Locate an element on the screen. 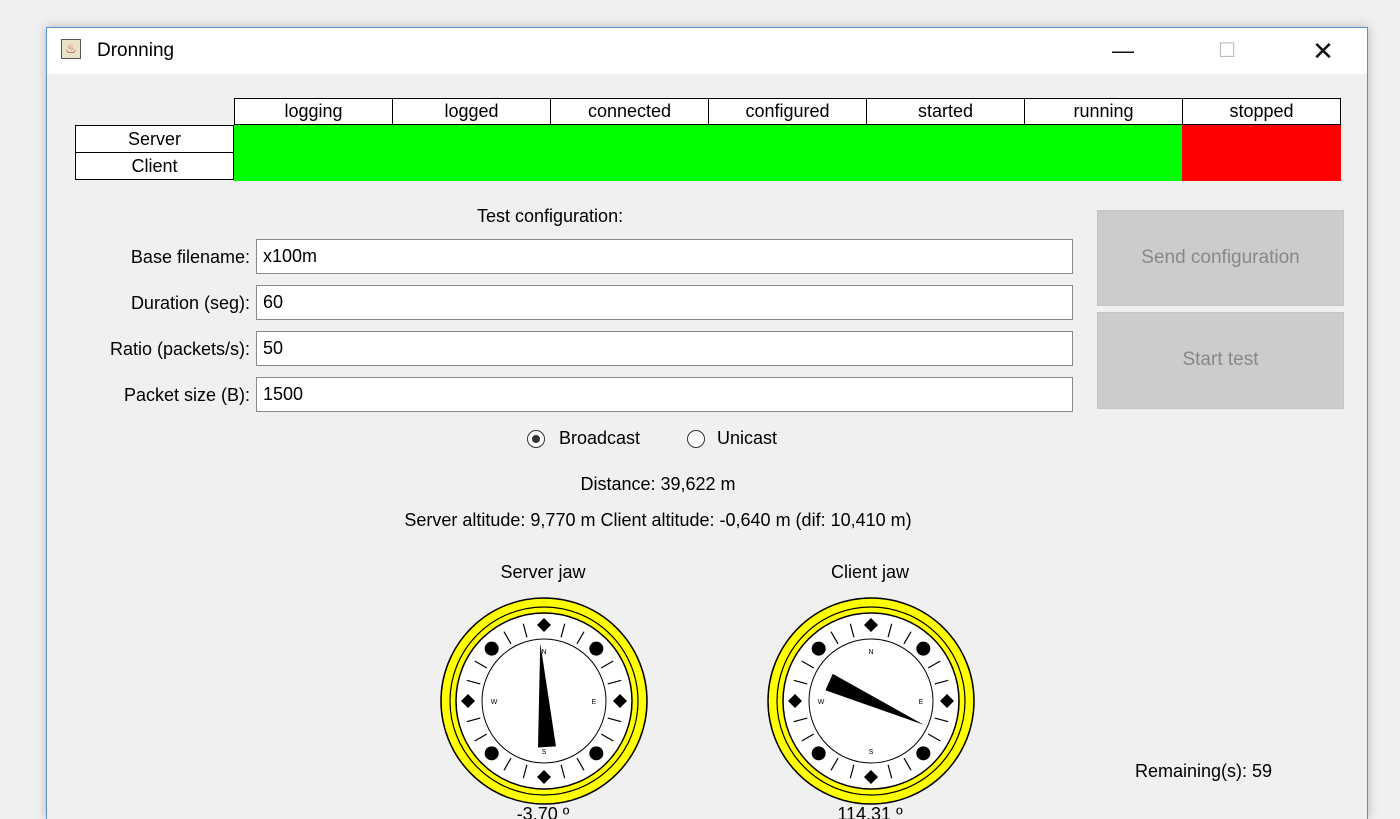 This screenshot has width=1400, height=819. status-bar-stopped is located at coordinates (1261, 153).